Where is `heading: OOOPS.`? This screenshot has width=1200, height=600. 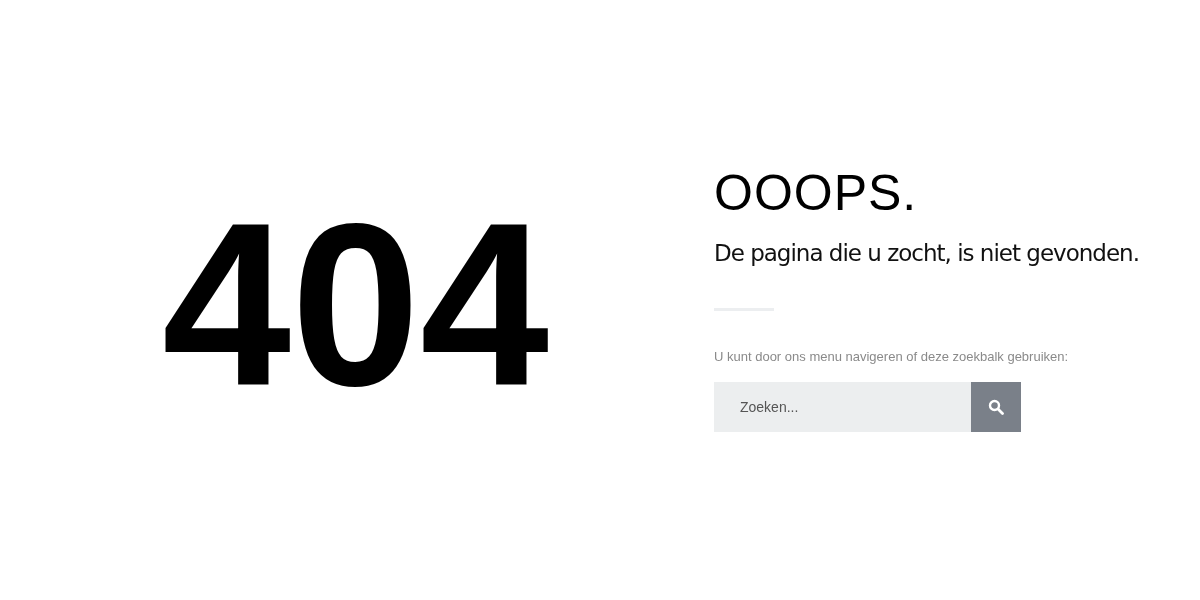
heading: OOOPS. is located at coordinates (816, 193).